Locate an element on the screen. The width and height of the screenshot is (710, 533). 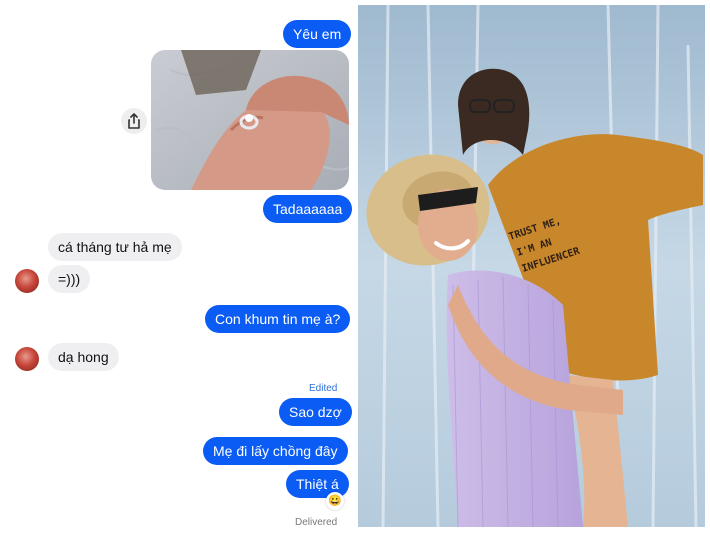
share-icon is located at coordinates (134, 121).